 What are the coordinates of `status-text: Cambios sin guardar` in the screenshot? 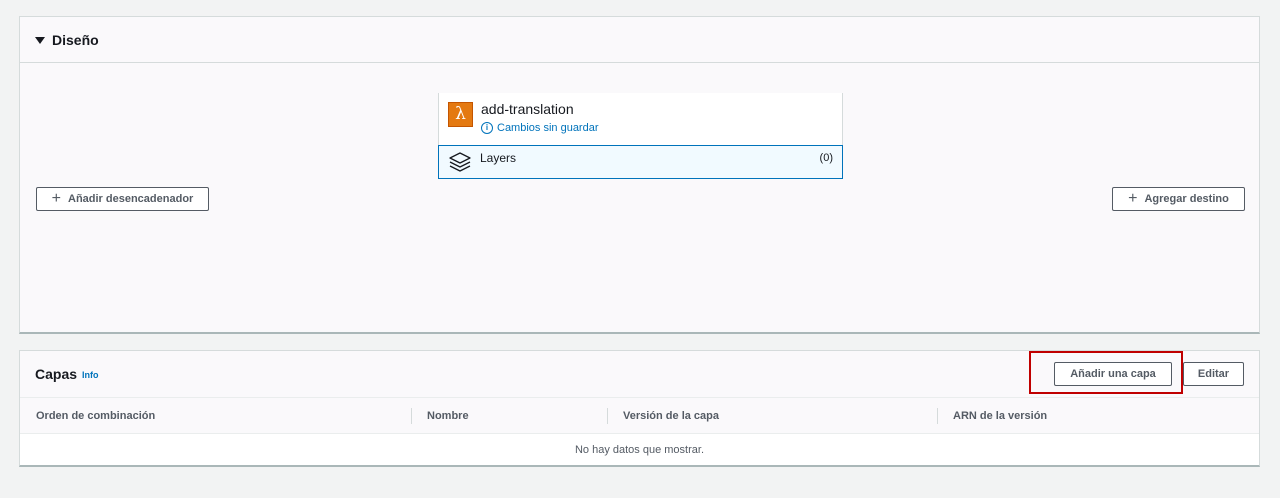 It's located at (548, 128).